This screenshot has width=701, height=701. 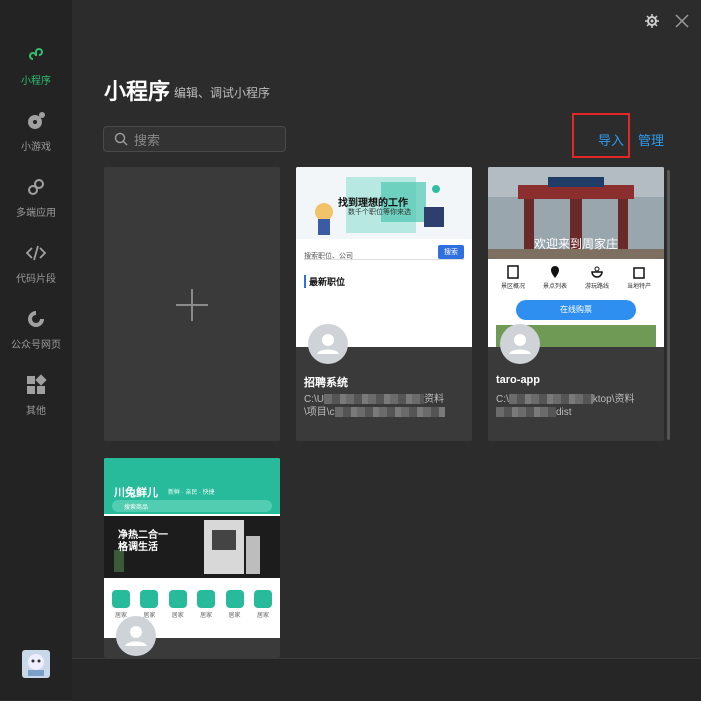 What do you see at coordinates (192, 604) in the screenshot?
I see `thumb-category-grid: 居家 居家 居家 居家 居家 居家` at bounding box center [192, 604].